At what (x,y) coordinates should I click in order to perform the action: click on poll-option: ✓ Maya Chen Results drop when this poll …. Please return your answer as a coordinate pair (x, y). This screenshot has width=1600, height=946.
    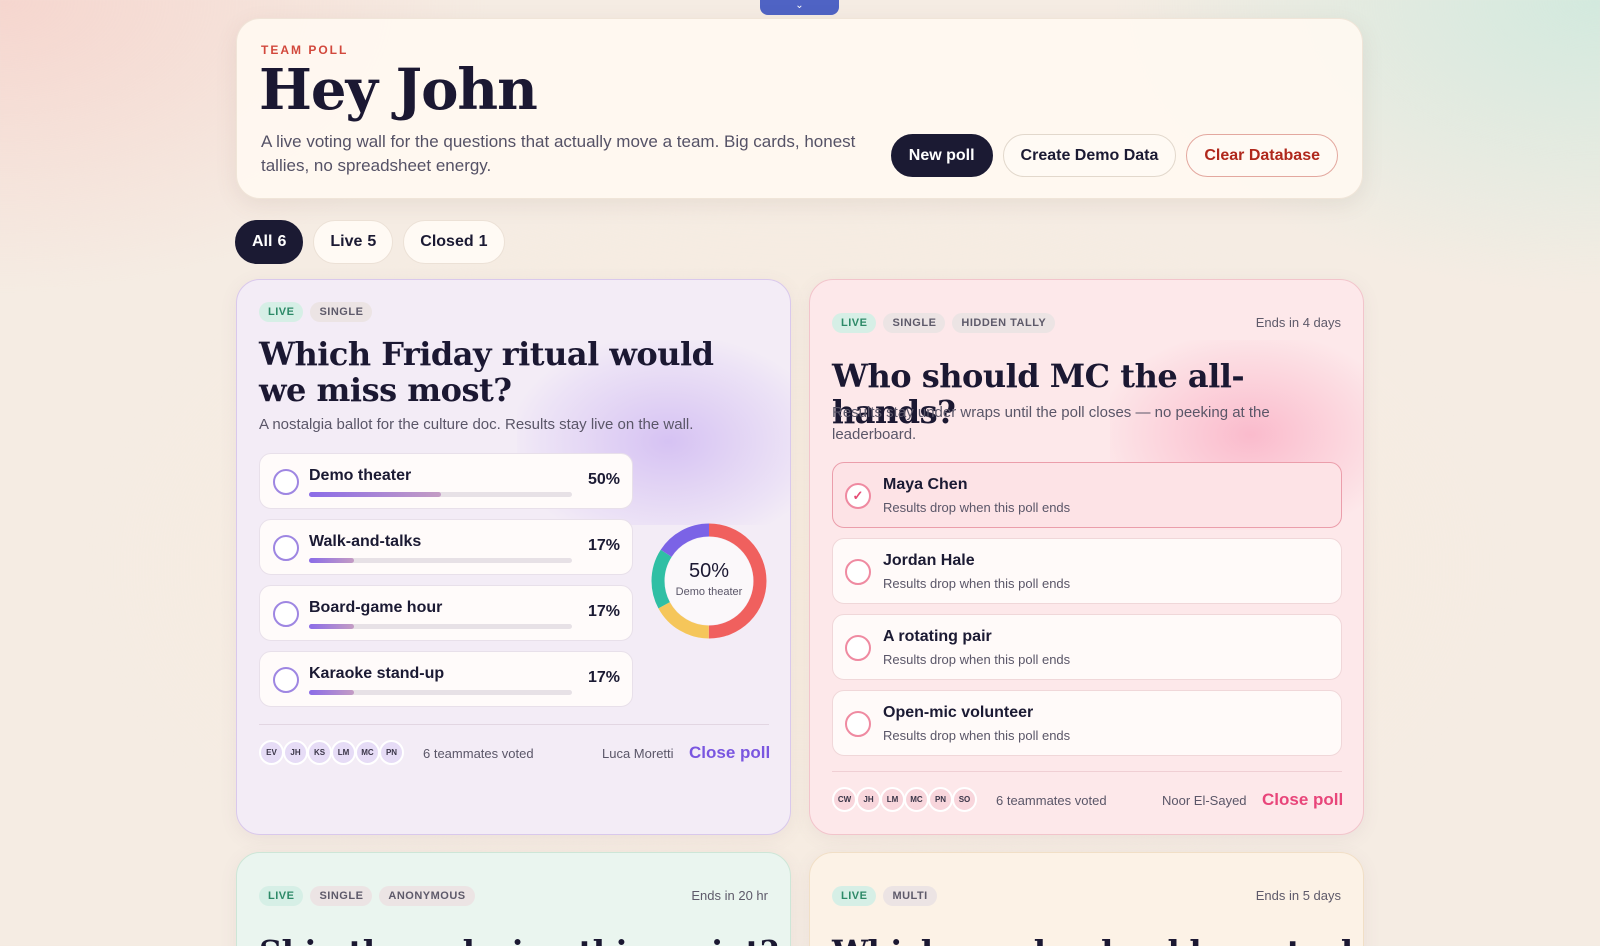
    Looking at the image, I should click on (1087, 495).